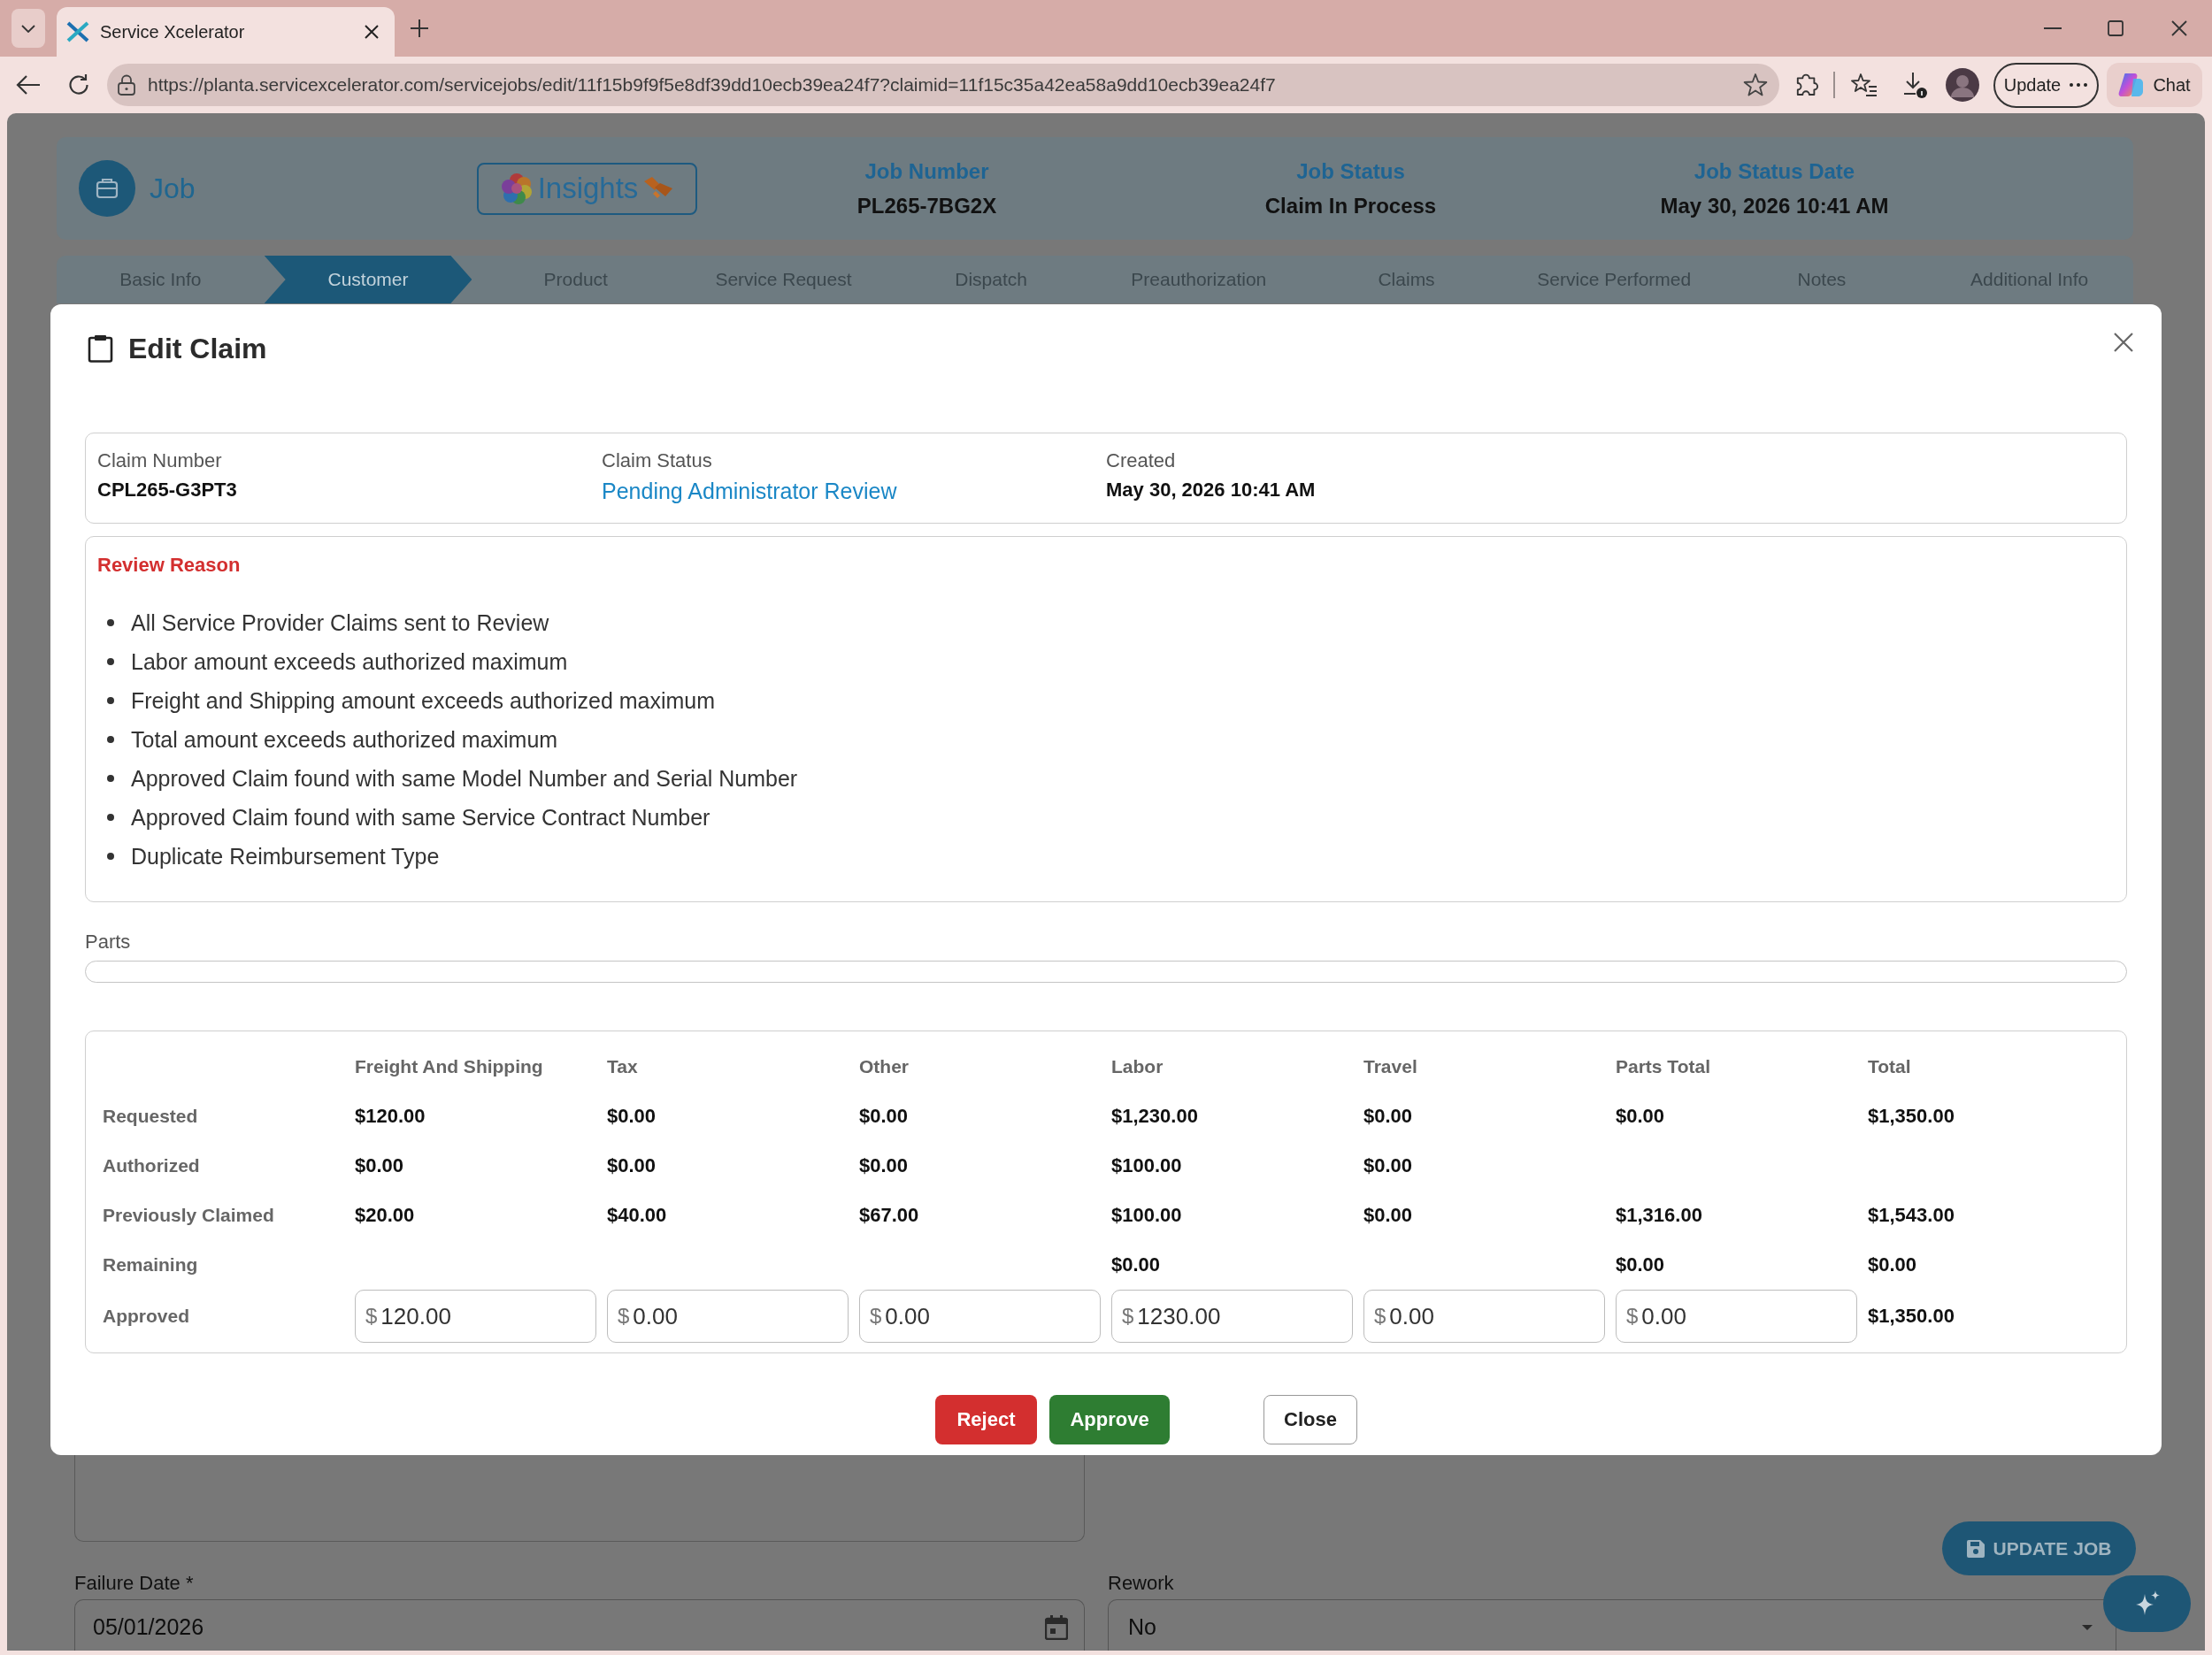 The image size is (2212, 1655). What do you see at coordinates (226, 32) in the screenshot?
I see `browser-tab: Service Xcelerator` at bounding box center [226, 32].